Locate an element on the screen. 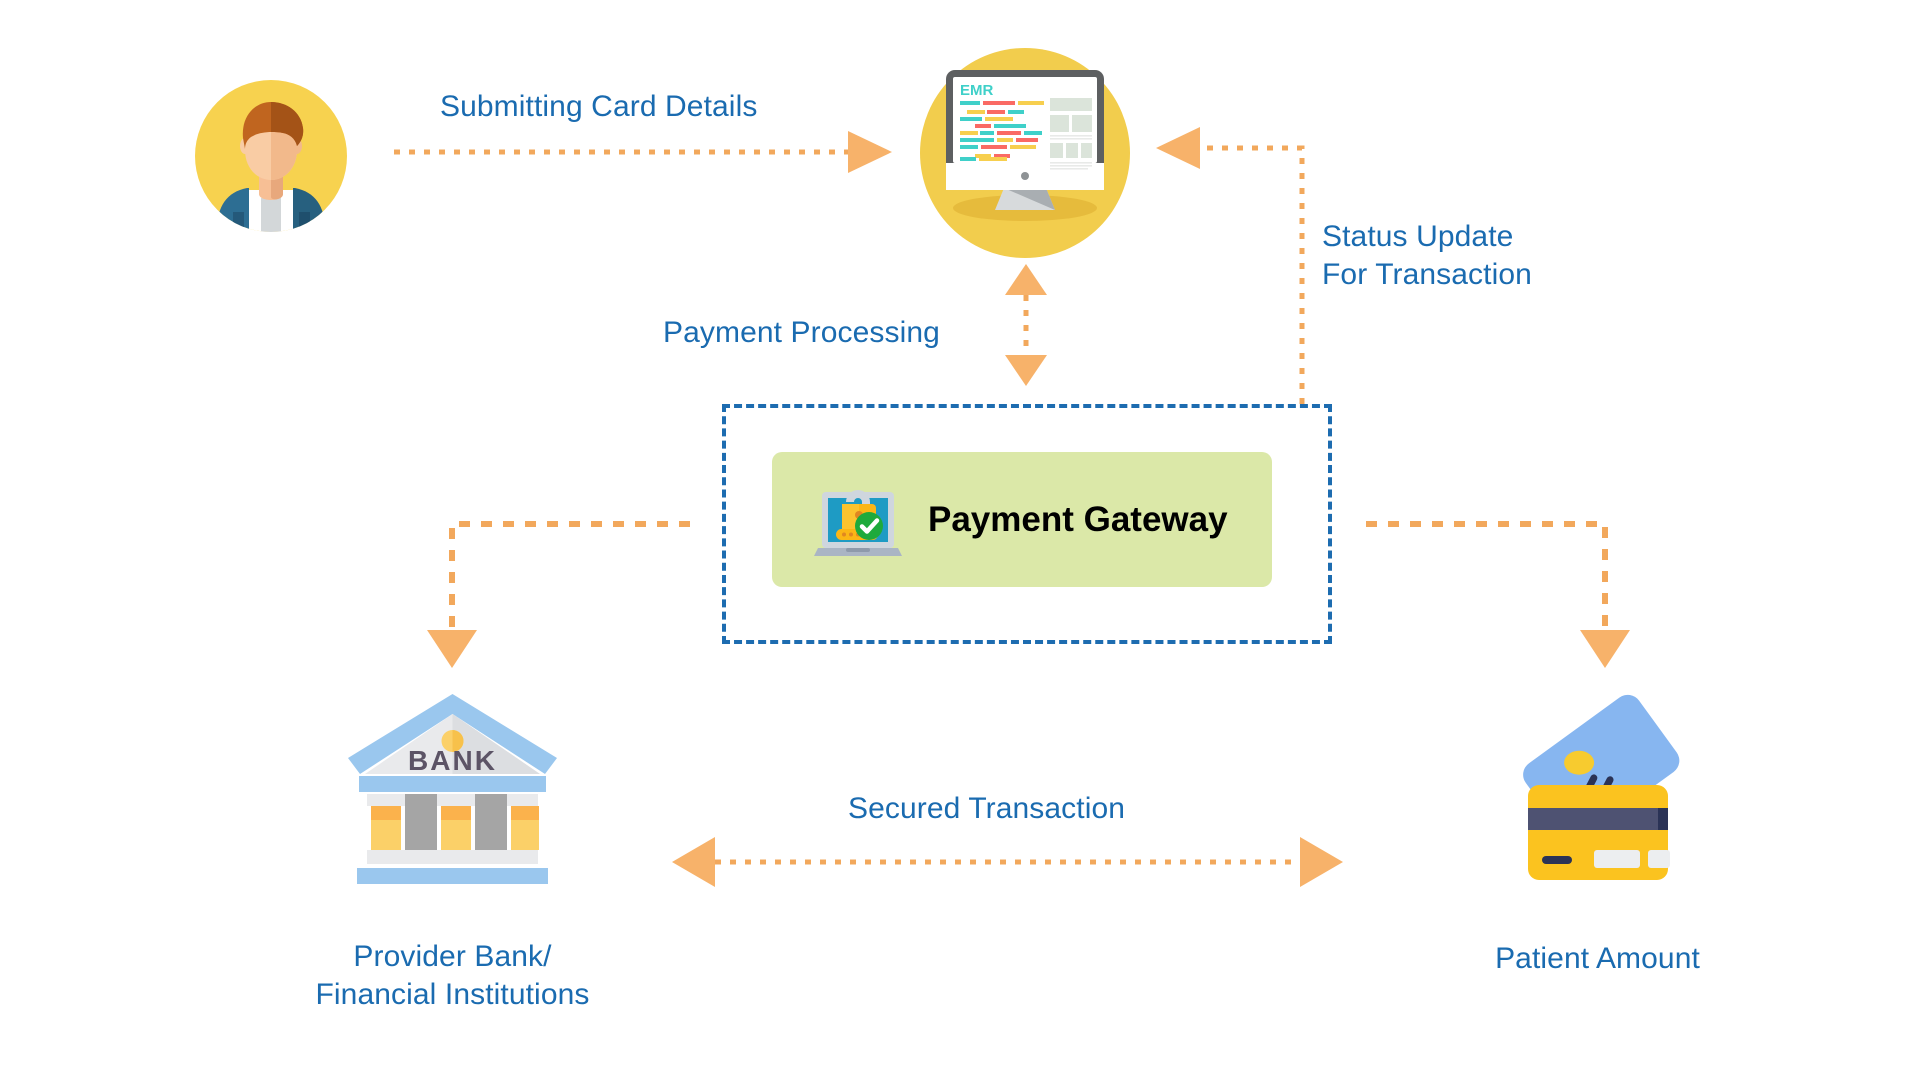 Image resolution: width=1920 pixels, height=1080 pixels. svg-text: EMR is located at coordinates (977, 90).